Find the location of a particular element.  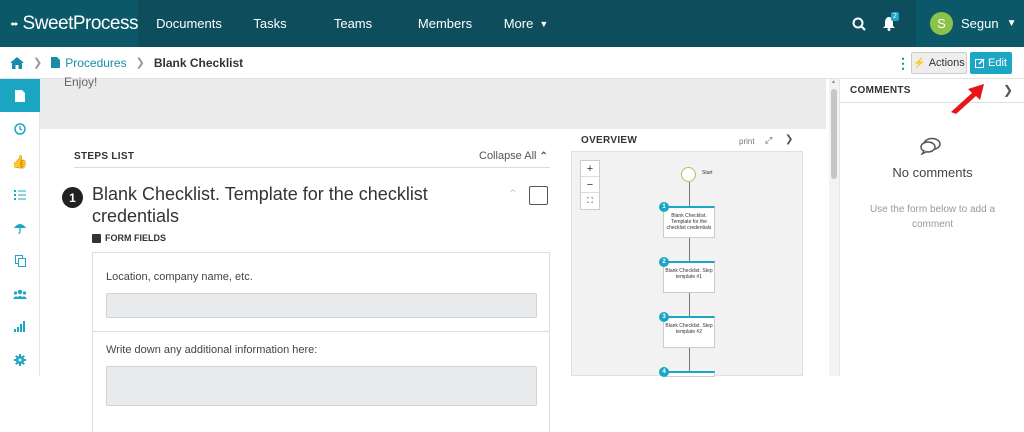

rail-copies is located at coordinates (20, 260).